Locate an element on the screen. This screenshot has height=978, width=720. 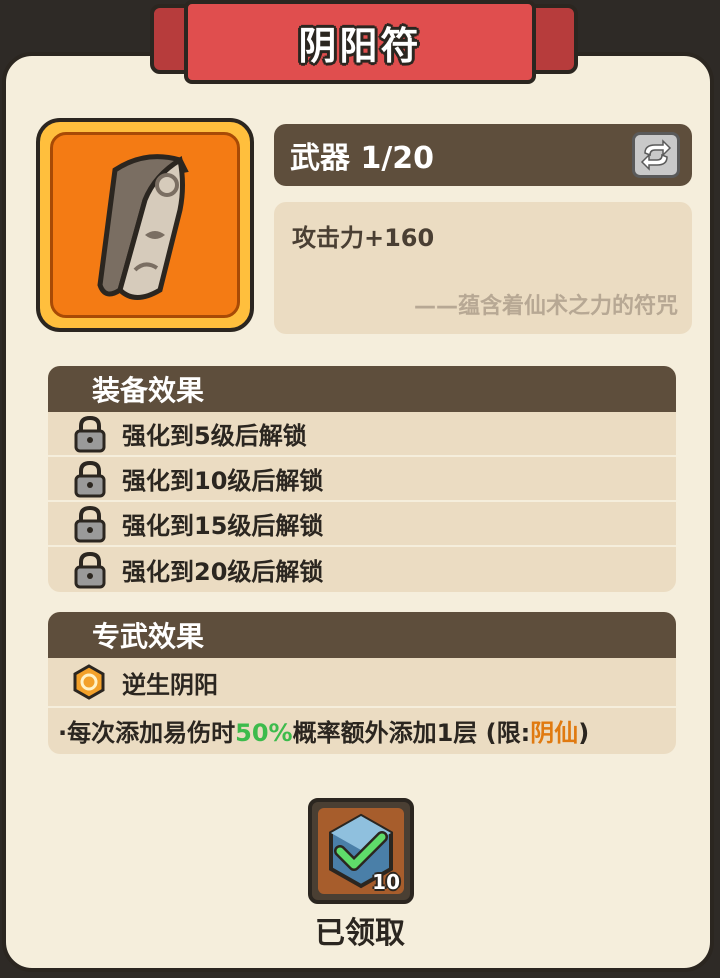
item-attack-stat: 攻击力+160 is located at coordinates (363, 238).